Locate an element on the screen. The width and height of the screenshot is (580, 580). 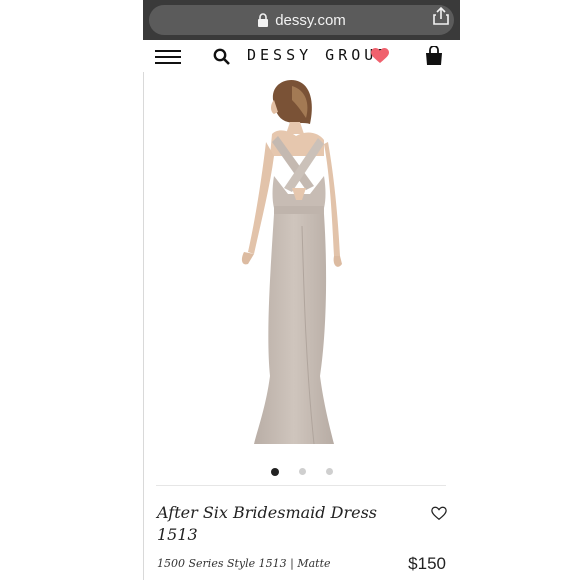
share-icon is located at coordinates (441, 16).